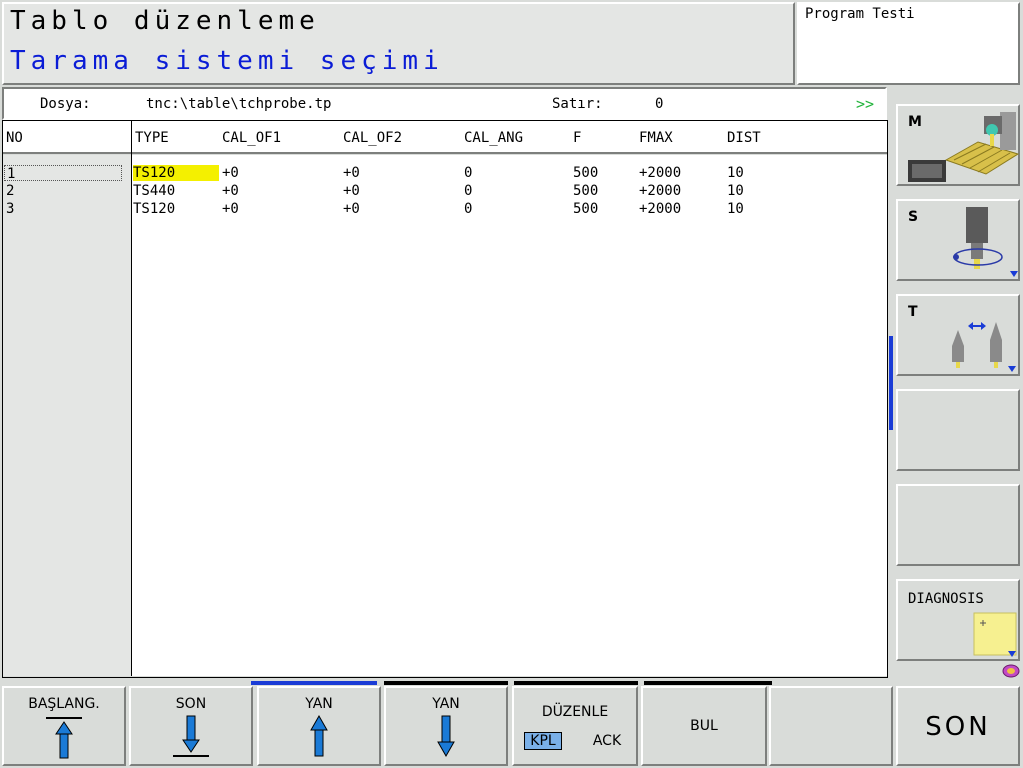 This screenshot has height=768, width=1023. I want to click on softkey-page-down-label: YAN, so click(446, 704).